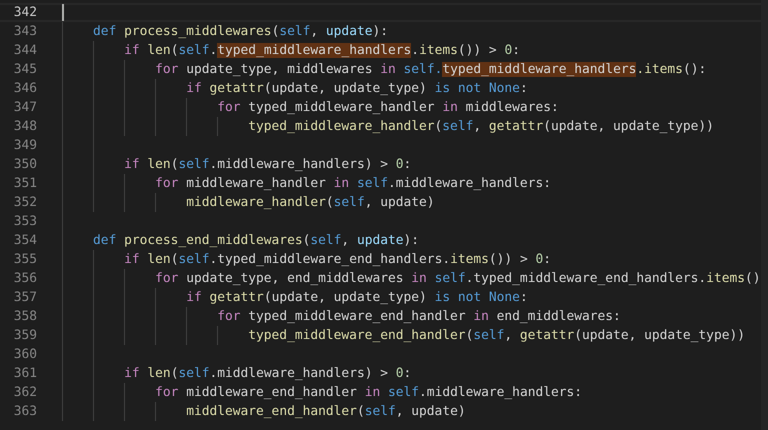 Image resolution: width=768 pixels, height=430 pixels. I want to click on line-number: 349, so click(24, 146).